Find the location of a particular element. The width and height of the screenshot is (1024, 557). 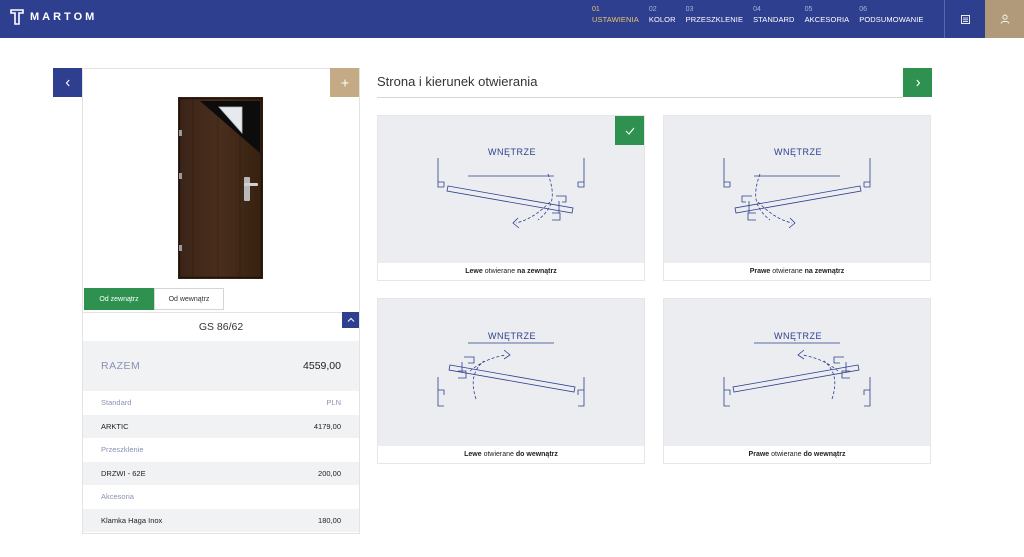

category-label: Akcesoria is located at coordinates (117, 497).